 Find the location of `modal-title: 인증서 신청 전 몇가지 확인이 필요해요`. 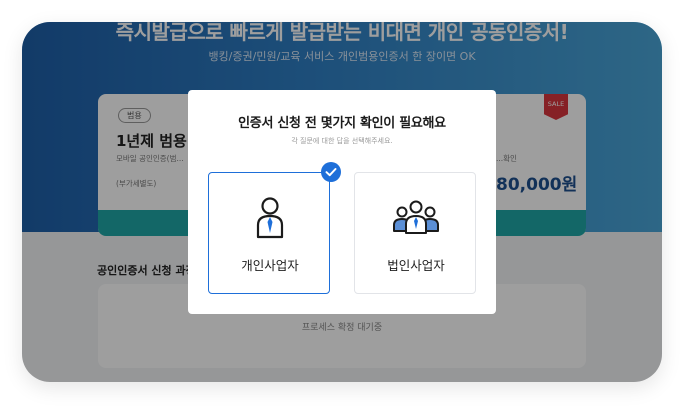

modal-title: 인증서 신청 전 몇가지 확인이 필요해요 is located at coordinates (342, 123).